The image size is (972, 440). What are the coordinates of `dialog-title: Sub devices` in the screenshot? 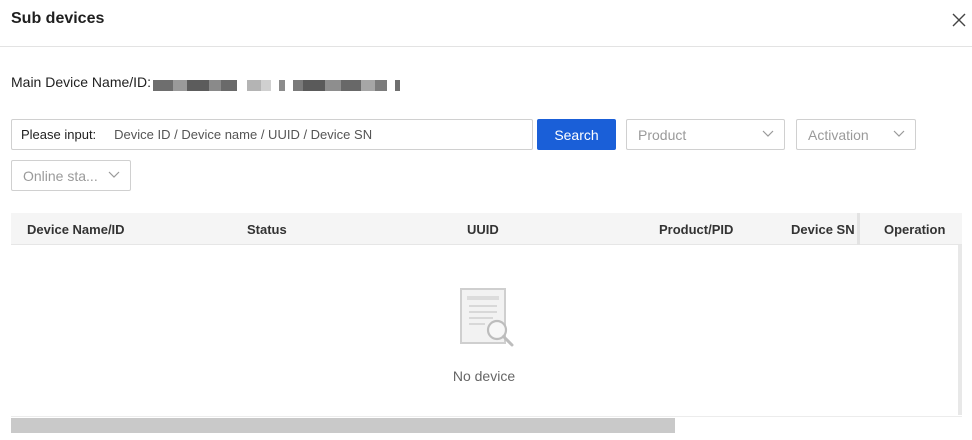 It's located at (58, 18).